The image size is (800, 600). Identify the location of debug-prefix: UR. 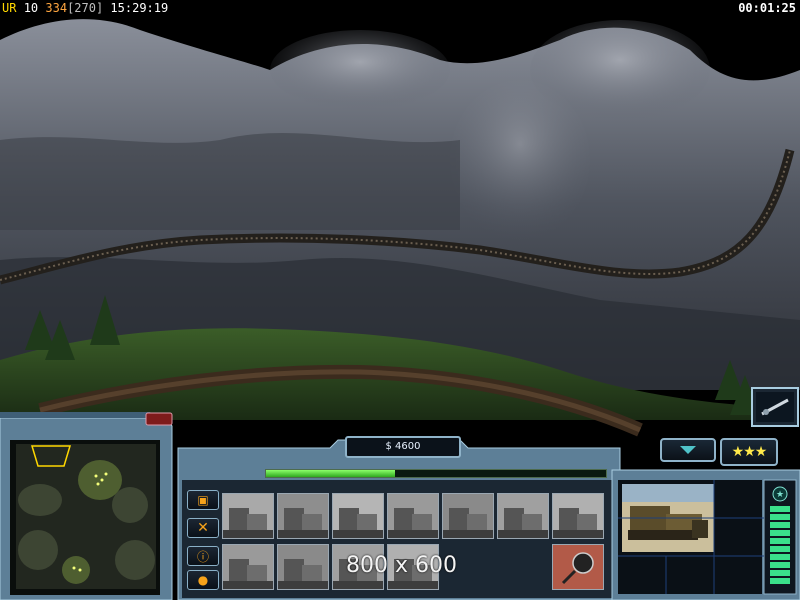
(9, 8).